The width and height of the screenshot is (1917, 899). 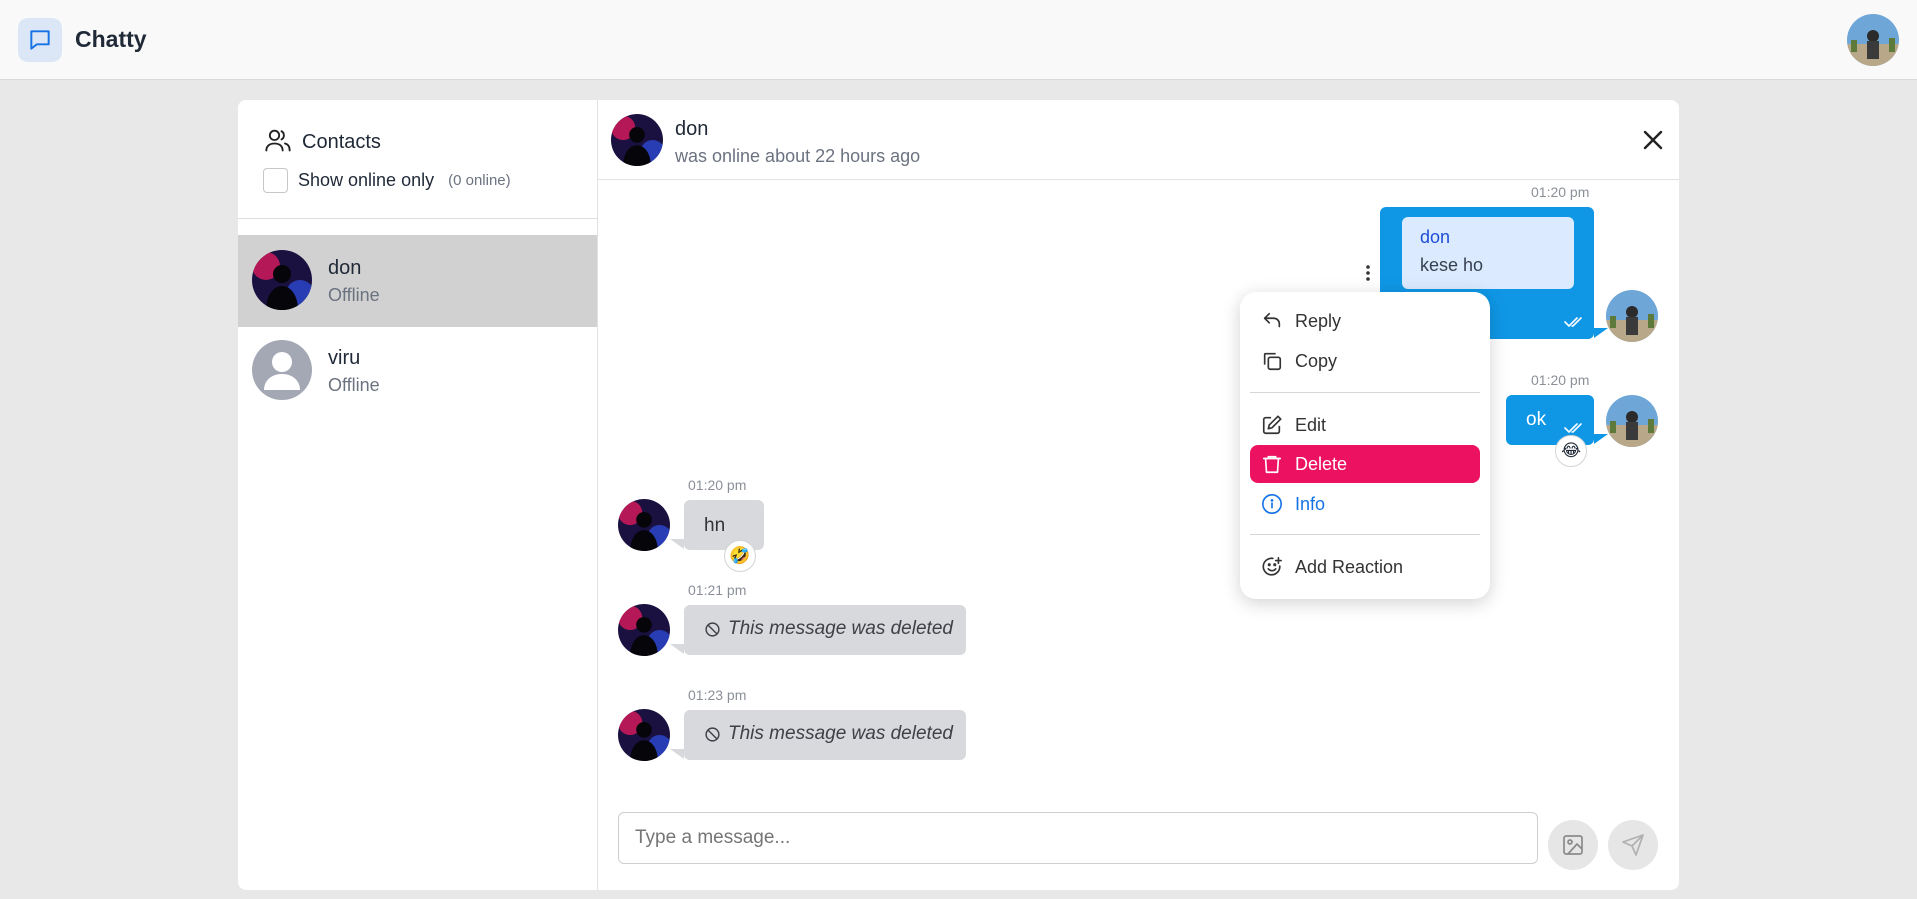 I want to click on online-only-checkbox, so click(x=275, y=180).